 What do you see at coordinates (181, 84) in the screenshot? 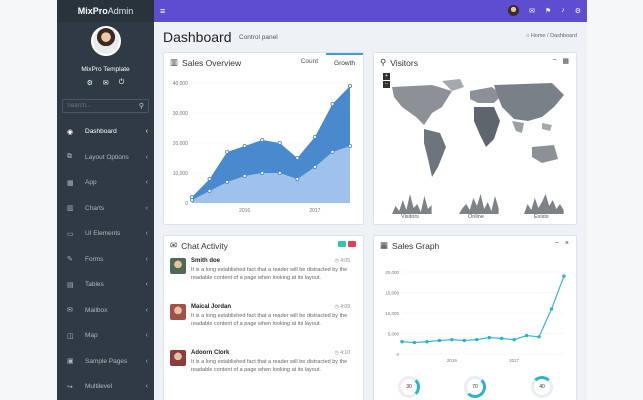
I see `y-tick-label: 40,000` at bounding box center [181, 84].